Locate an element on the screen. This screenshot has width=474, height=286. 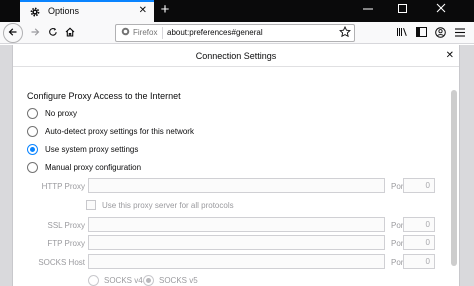
forward-button is located at coordinates (35, 33).